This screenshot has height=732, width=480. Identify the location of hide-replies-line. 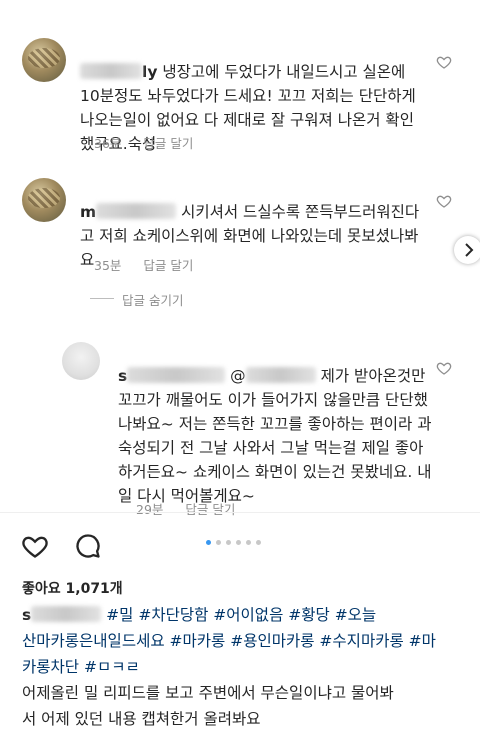
(102, 298).